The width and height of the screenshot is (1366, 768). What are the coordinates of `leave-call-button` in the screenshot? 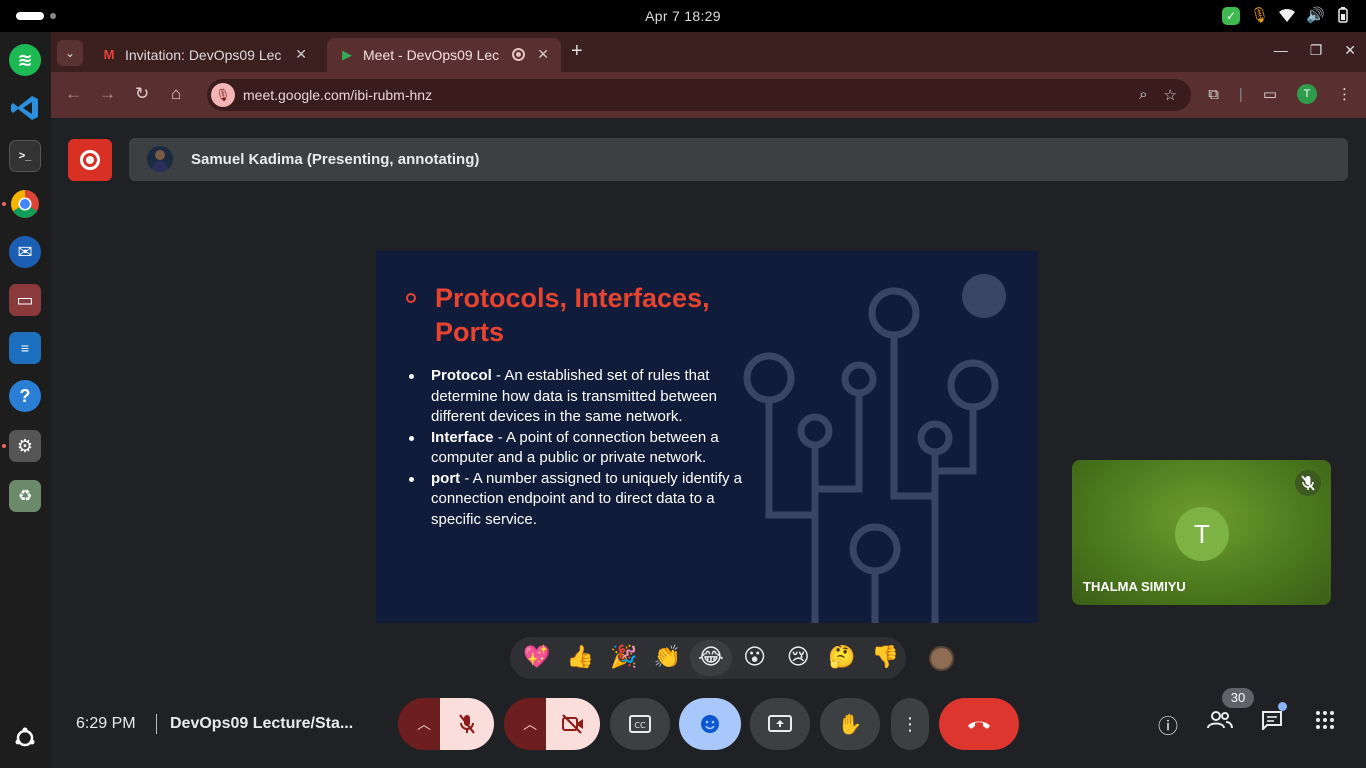 It's located at (979, 724).